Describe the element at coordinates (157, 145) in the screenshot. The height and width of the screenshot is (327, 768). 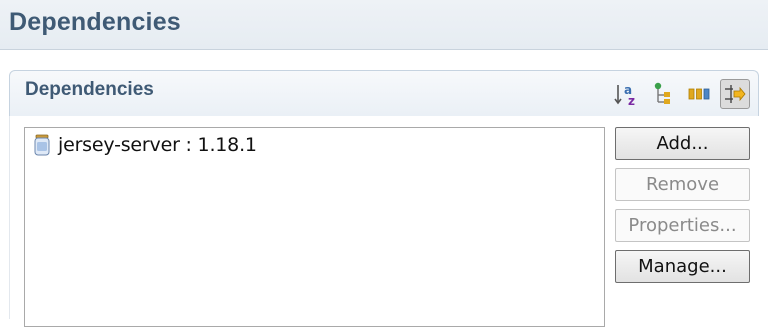
I see `dependency-label: jersey-server : 1.18.1` at that location.